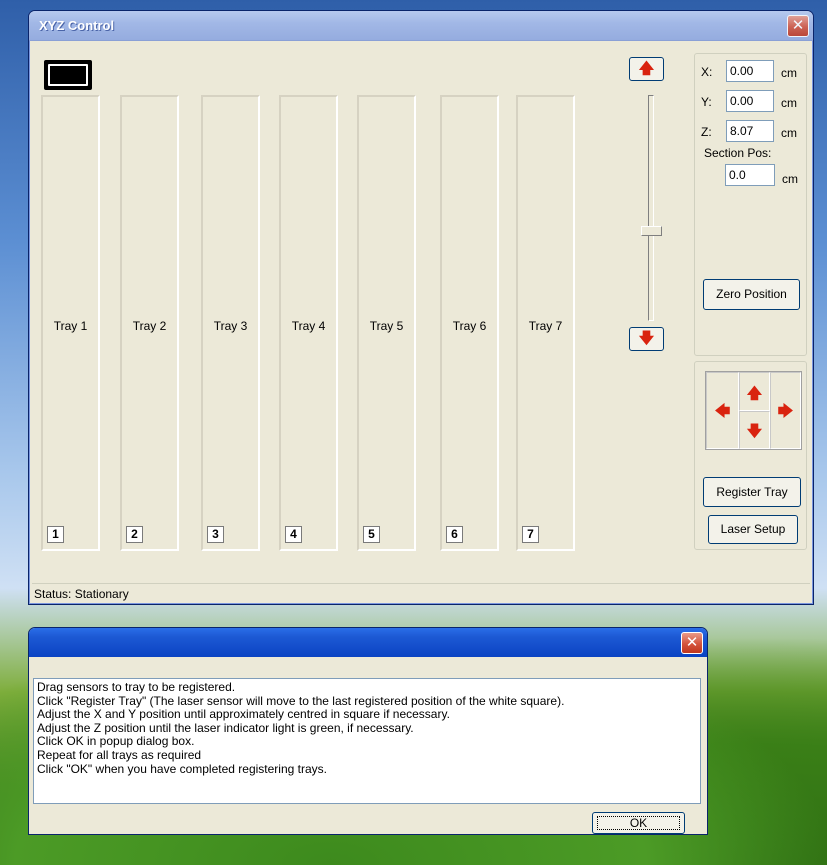  Describe the element at coordinates (68, 75) in the screenshot. I see `sensor-drag-handle` at that location.